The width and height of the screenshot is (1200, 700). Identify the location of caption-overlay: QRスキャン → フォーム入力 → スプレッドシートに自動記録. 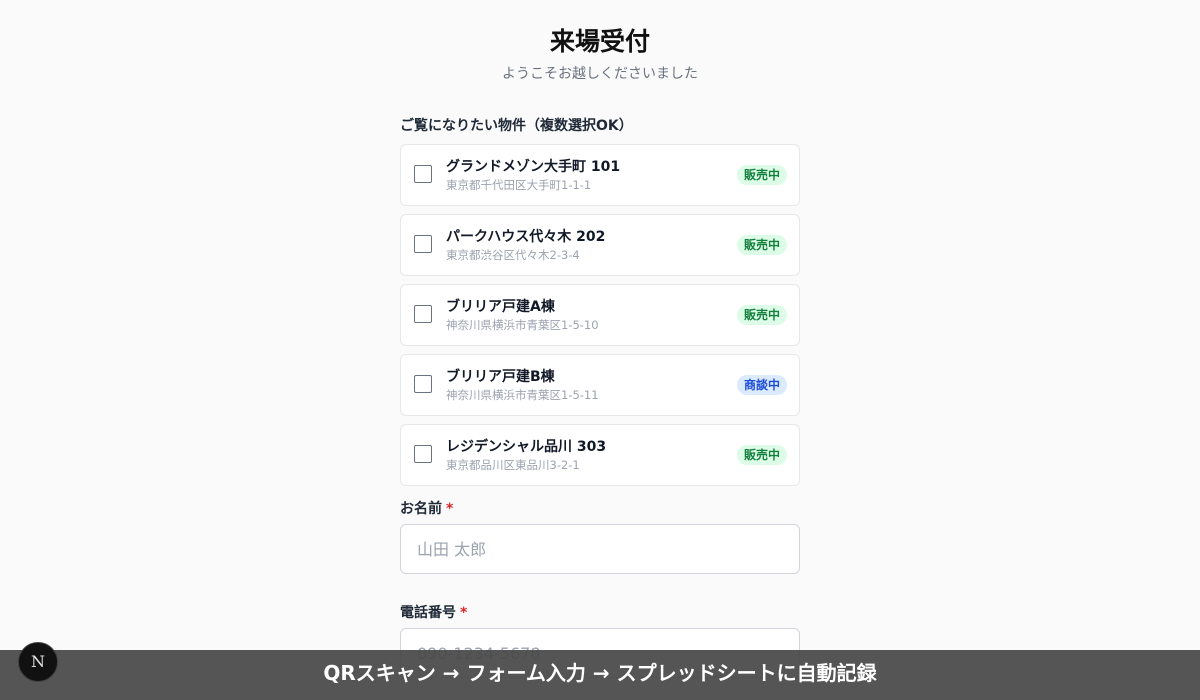
(600, 675).